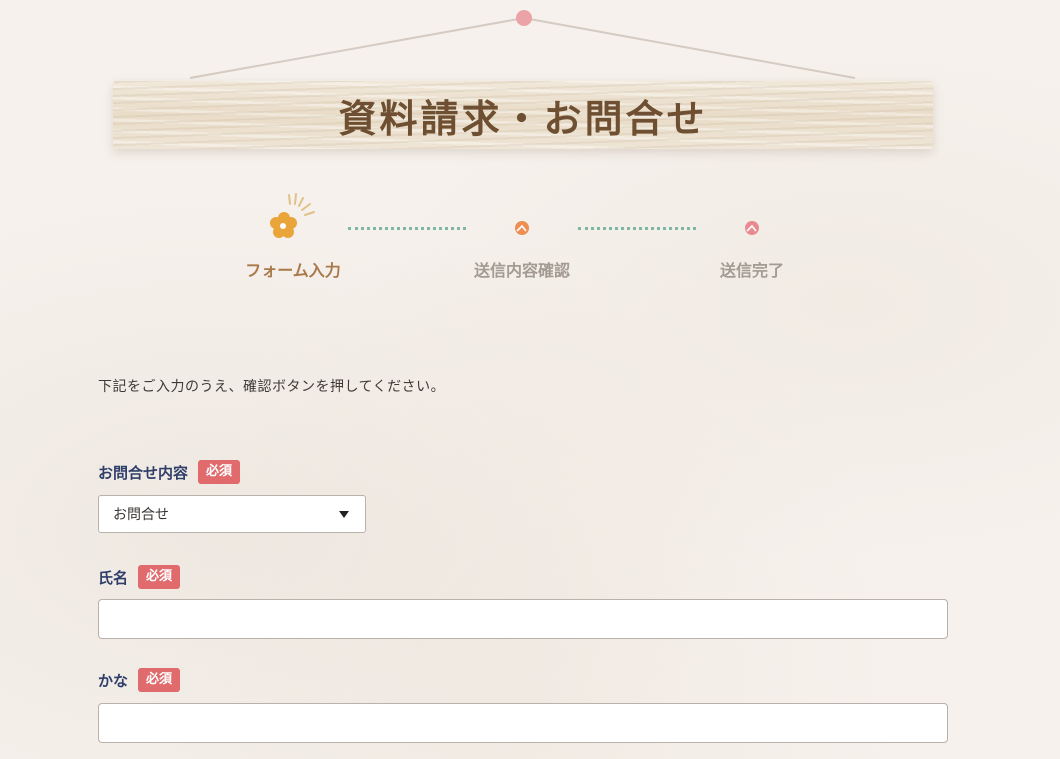  I want to click on inquiry-type-label-row: お問合せ内容 必須, so click(169, 472).